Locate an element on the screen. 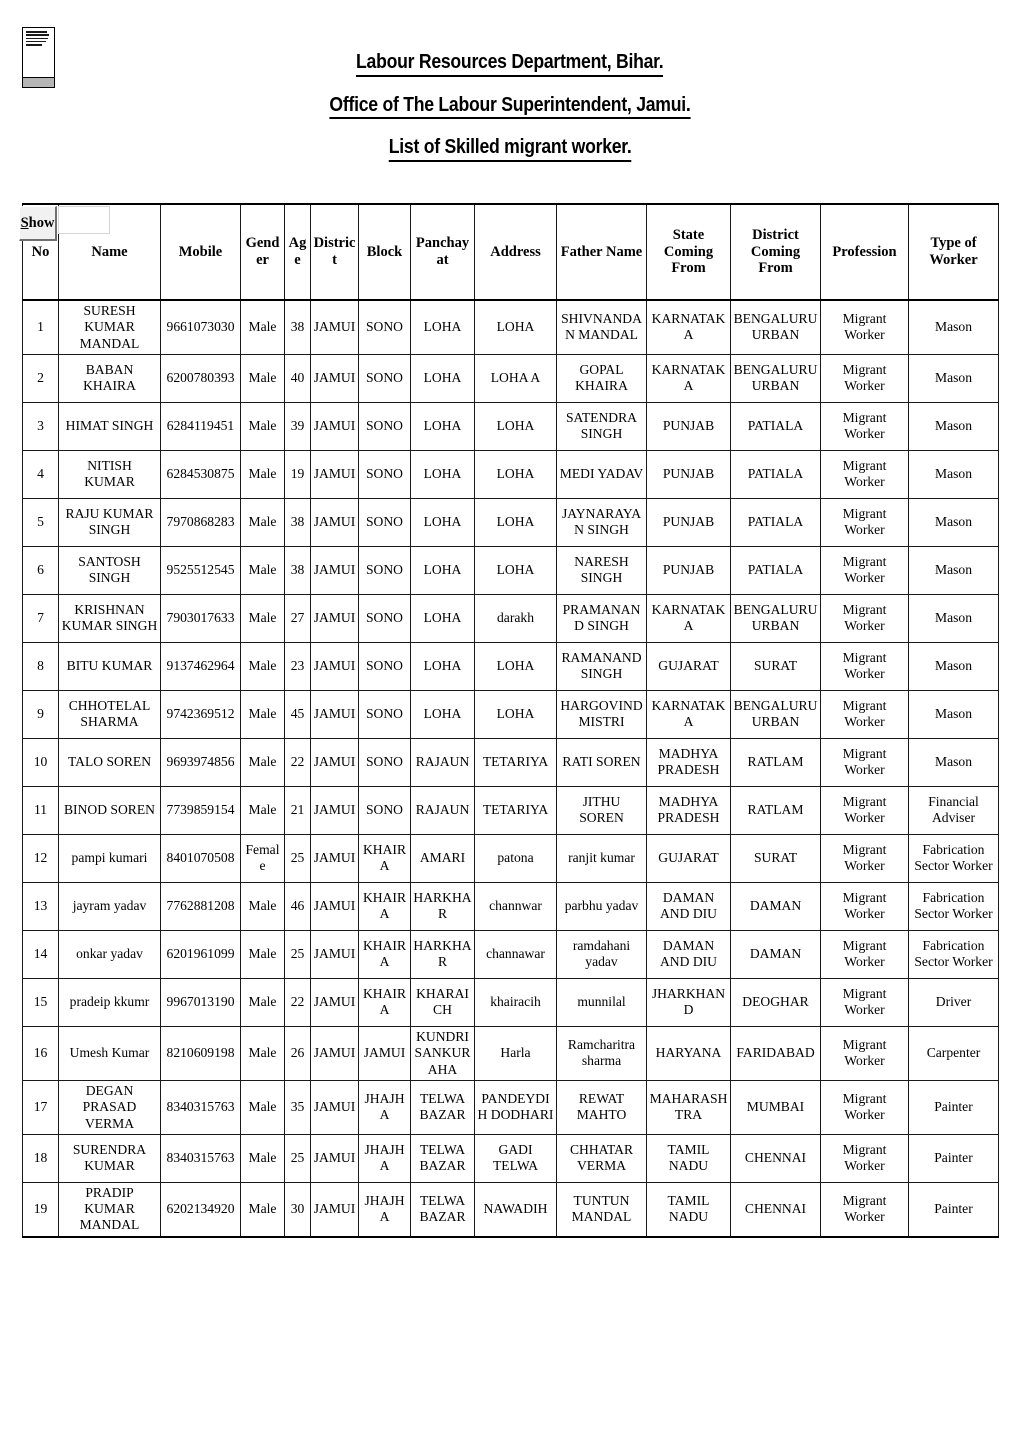 This screenshot has height=1443, width=1020. cell-state-coming-from: MADHYA PRADESH is located at coordinates (688, 810).